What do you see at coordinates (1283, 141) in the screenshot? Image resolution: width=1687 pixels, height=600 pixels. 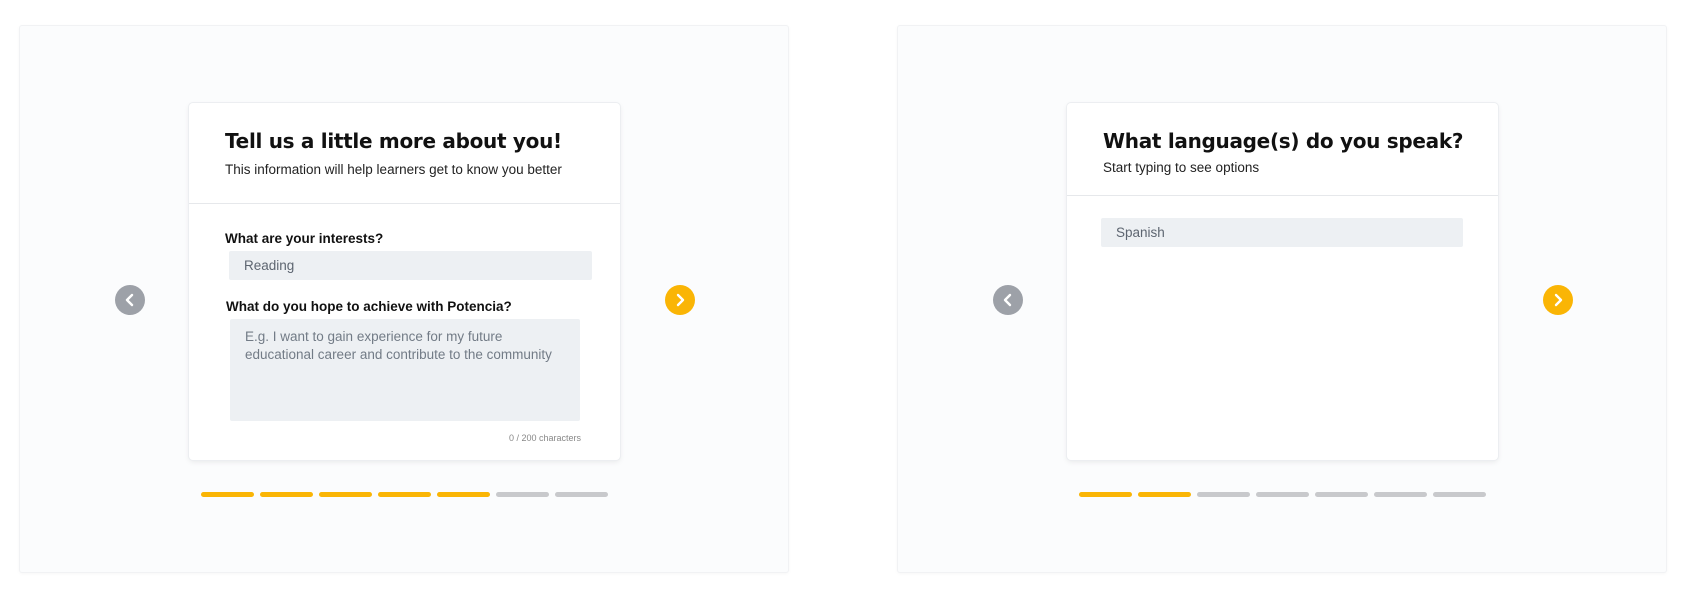 I see `page-title: What language(s) do you speak?` at bounding box center [1283, 141].